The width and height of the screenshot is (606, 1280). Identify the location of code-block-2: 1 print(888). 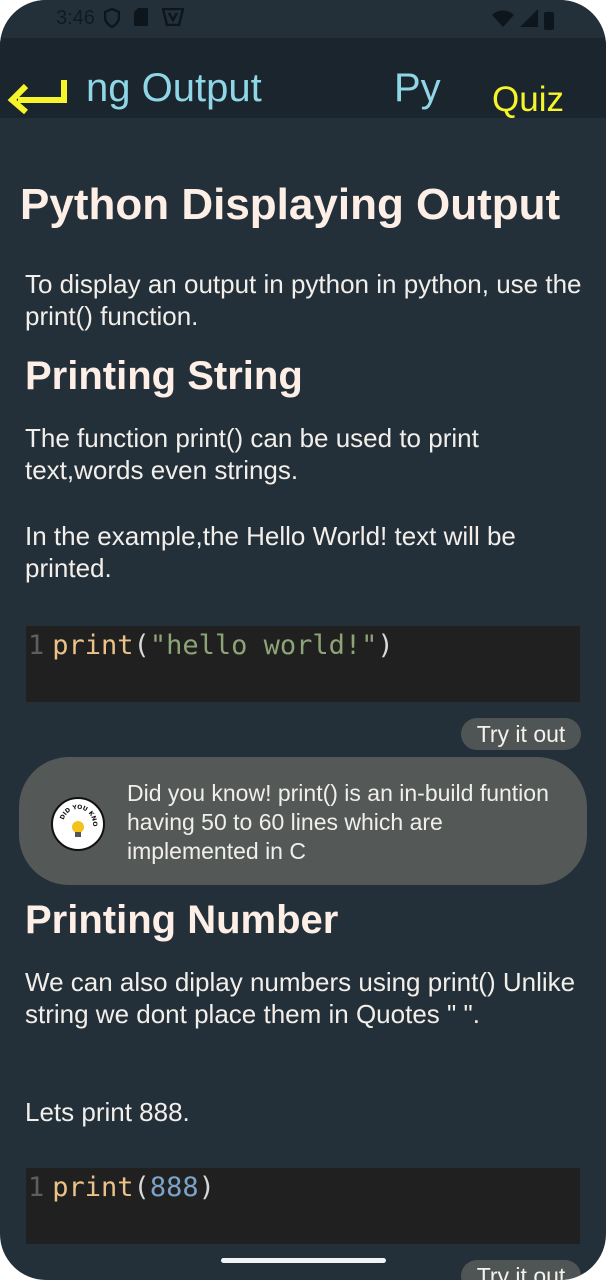
(303, 1206).